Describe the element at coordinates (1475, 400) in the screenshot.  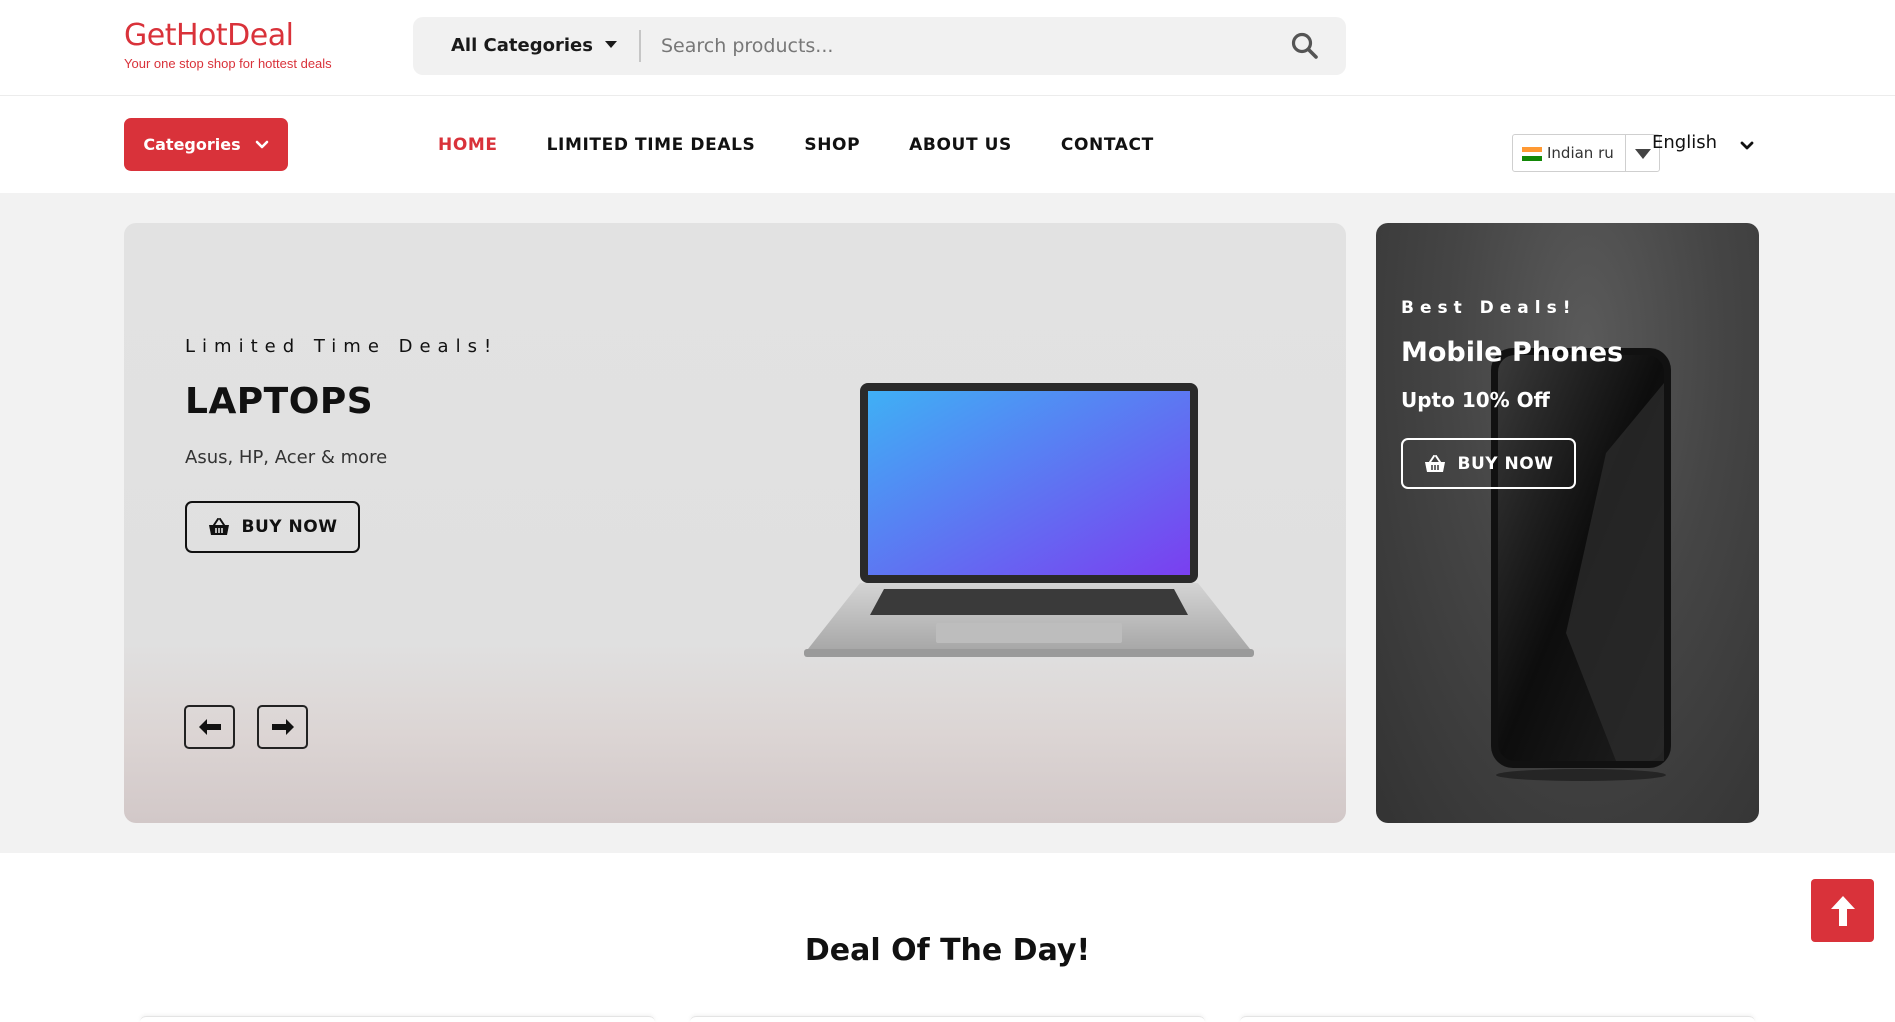
I see `side-subtitle: Upto 10% Off` at that location.